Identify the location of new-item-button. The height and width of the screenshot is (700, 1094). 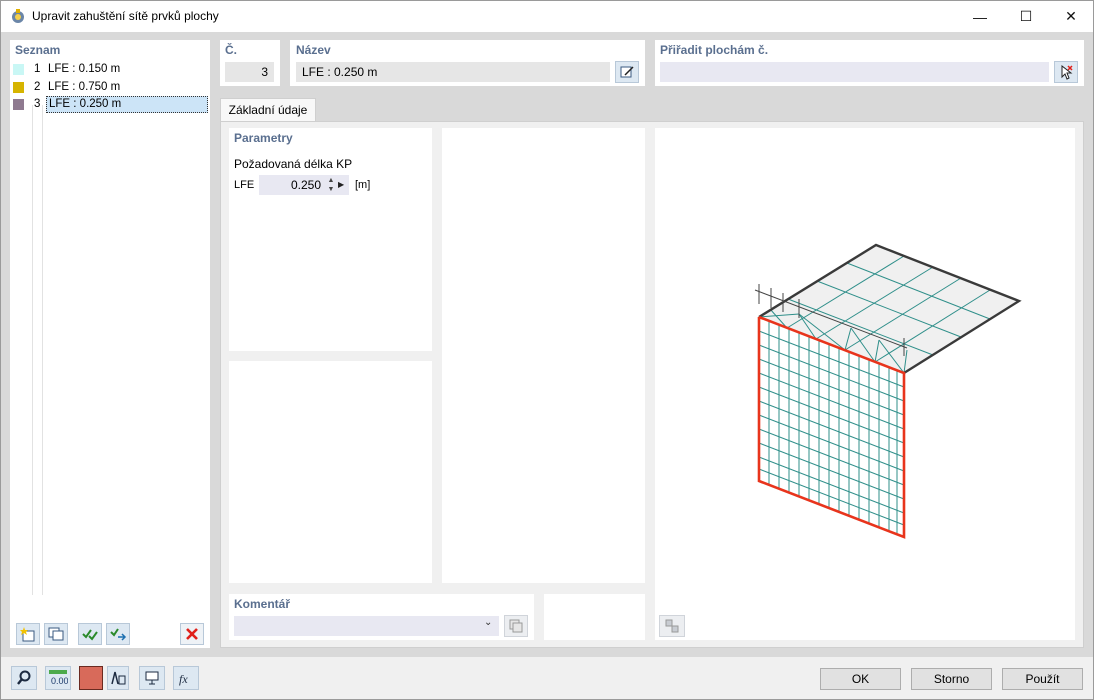
(28, 634).